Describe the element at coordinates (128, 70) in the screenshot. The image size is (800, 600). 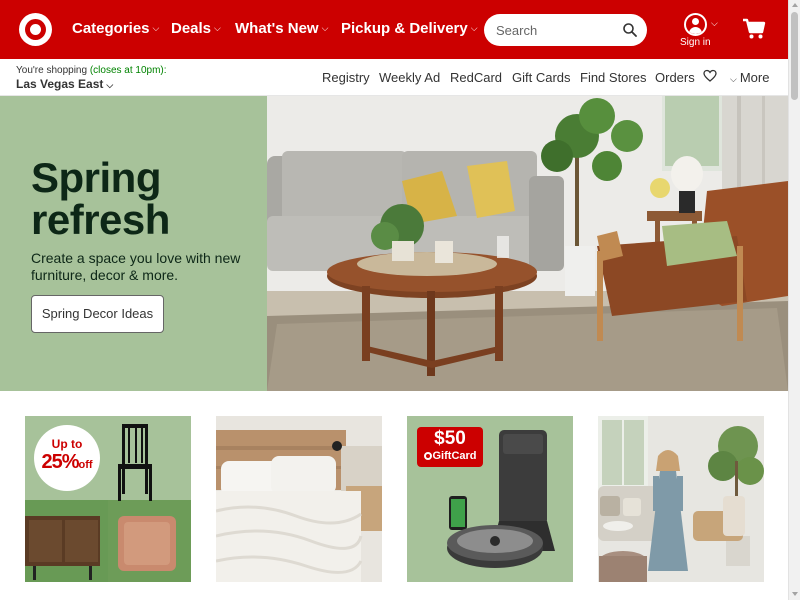
I see `store-hours: (closes at 10pm):` at that location.